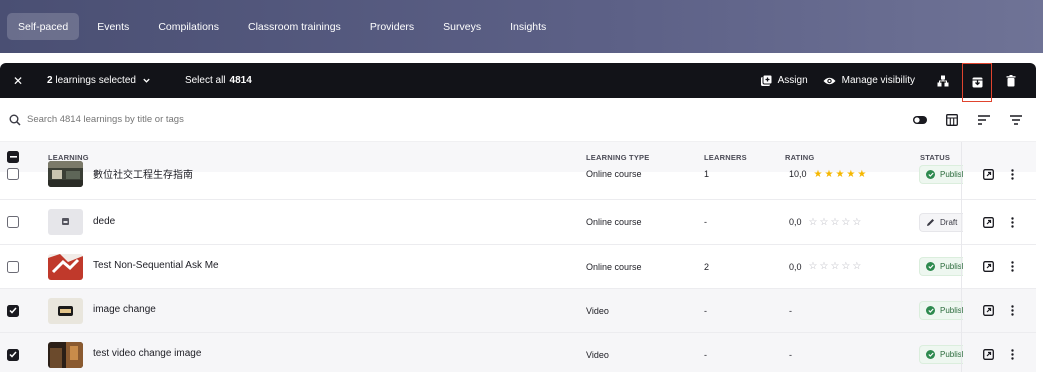 The height and width of the screenshot is (372, 1043). Describe the element at coordinates (795, 222) in the screenshot. I see `rating-value: 0,0` at that location.